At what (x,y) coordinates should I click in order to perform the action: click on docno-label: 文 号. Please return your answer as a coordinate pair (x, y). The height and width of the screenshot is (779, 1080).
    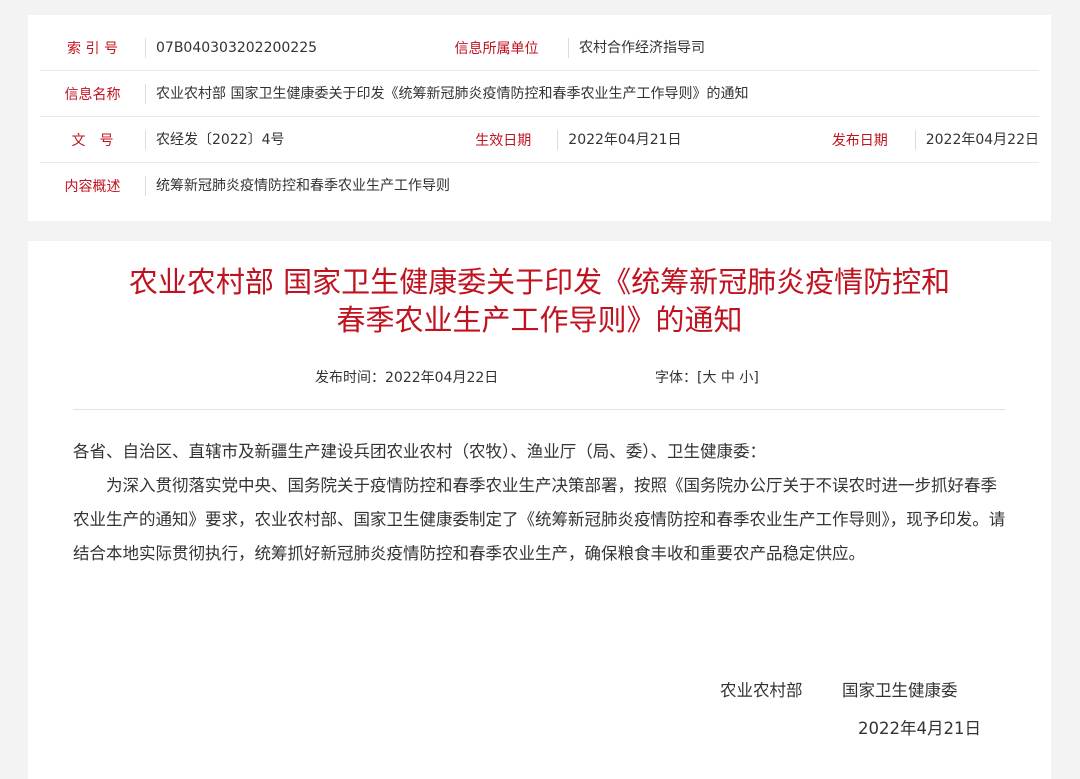
    Looking at the image, I should click on (92, 140).